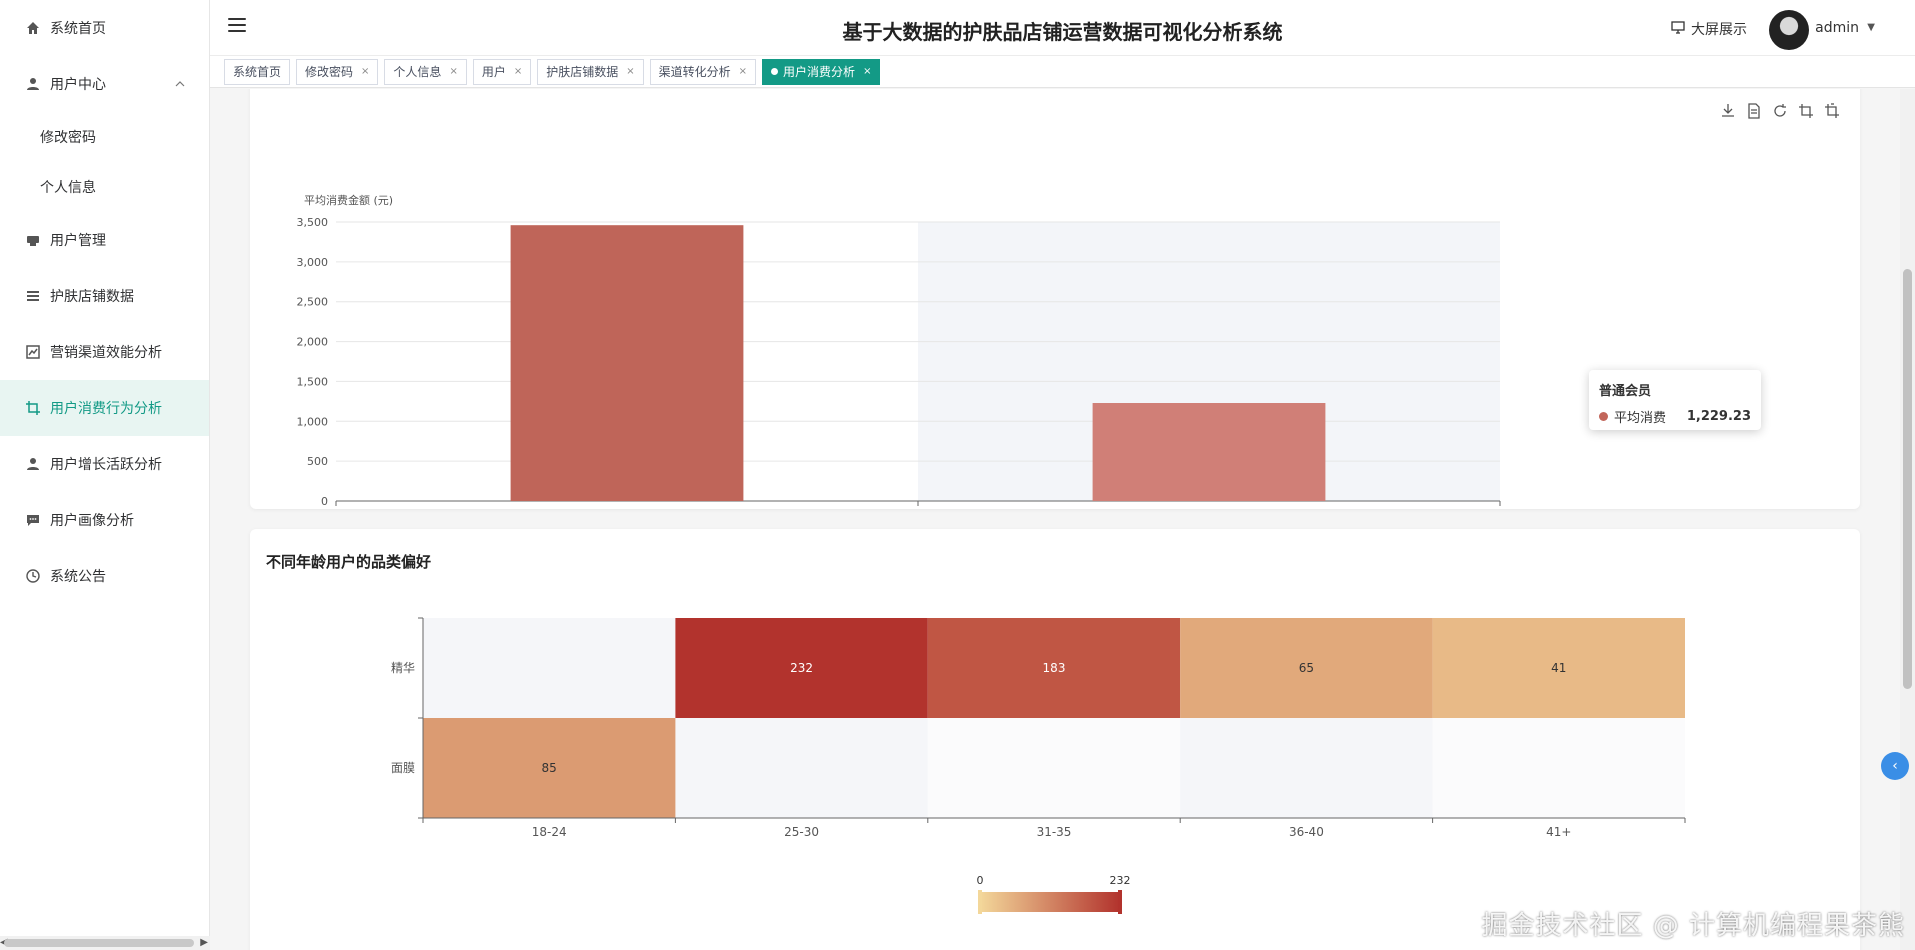 The image size is (1915, 950). What do you see at coordinates (582, 72) in the screenshot?
I see `tab-label: 护肤店铺数据` at bounding box center [582, 72].